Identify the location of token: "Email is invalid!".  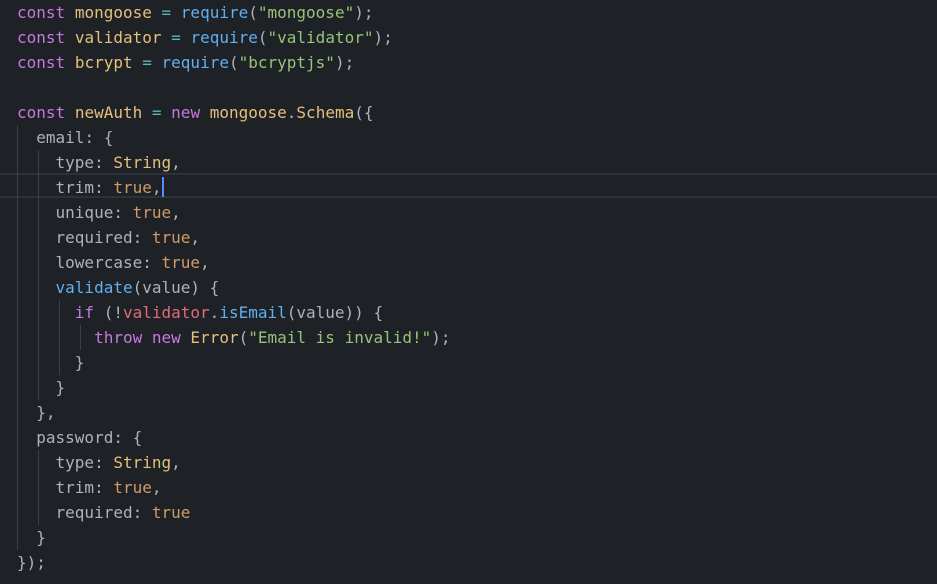
(340, 337).